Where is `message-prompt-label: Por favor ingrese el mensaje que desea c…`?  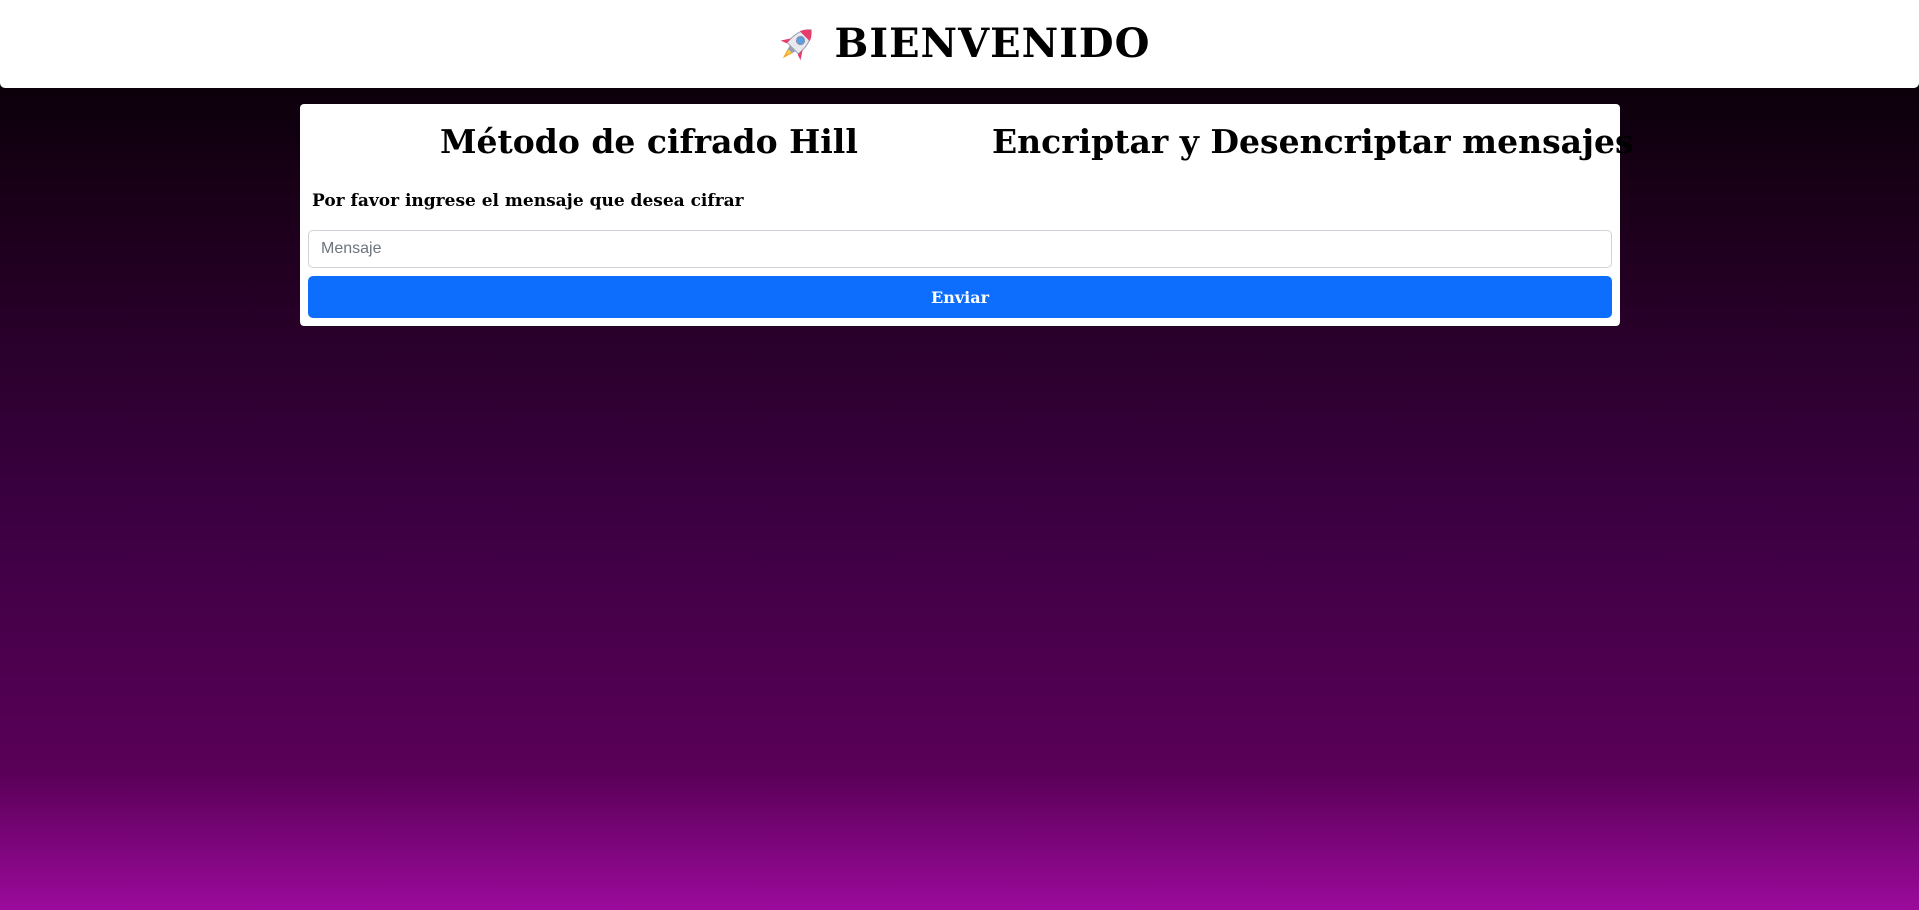
message-prompt-label: Por favor ingrese el mensaje que desea c… is located at coordinates (528, 201).